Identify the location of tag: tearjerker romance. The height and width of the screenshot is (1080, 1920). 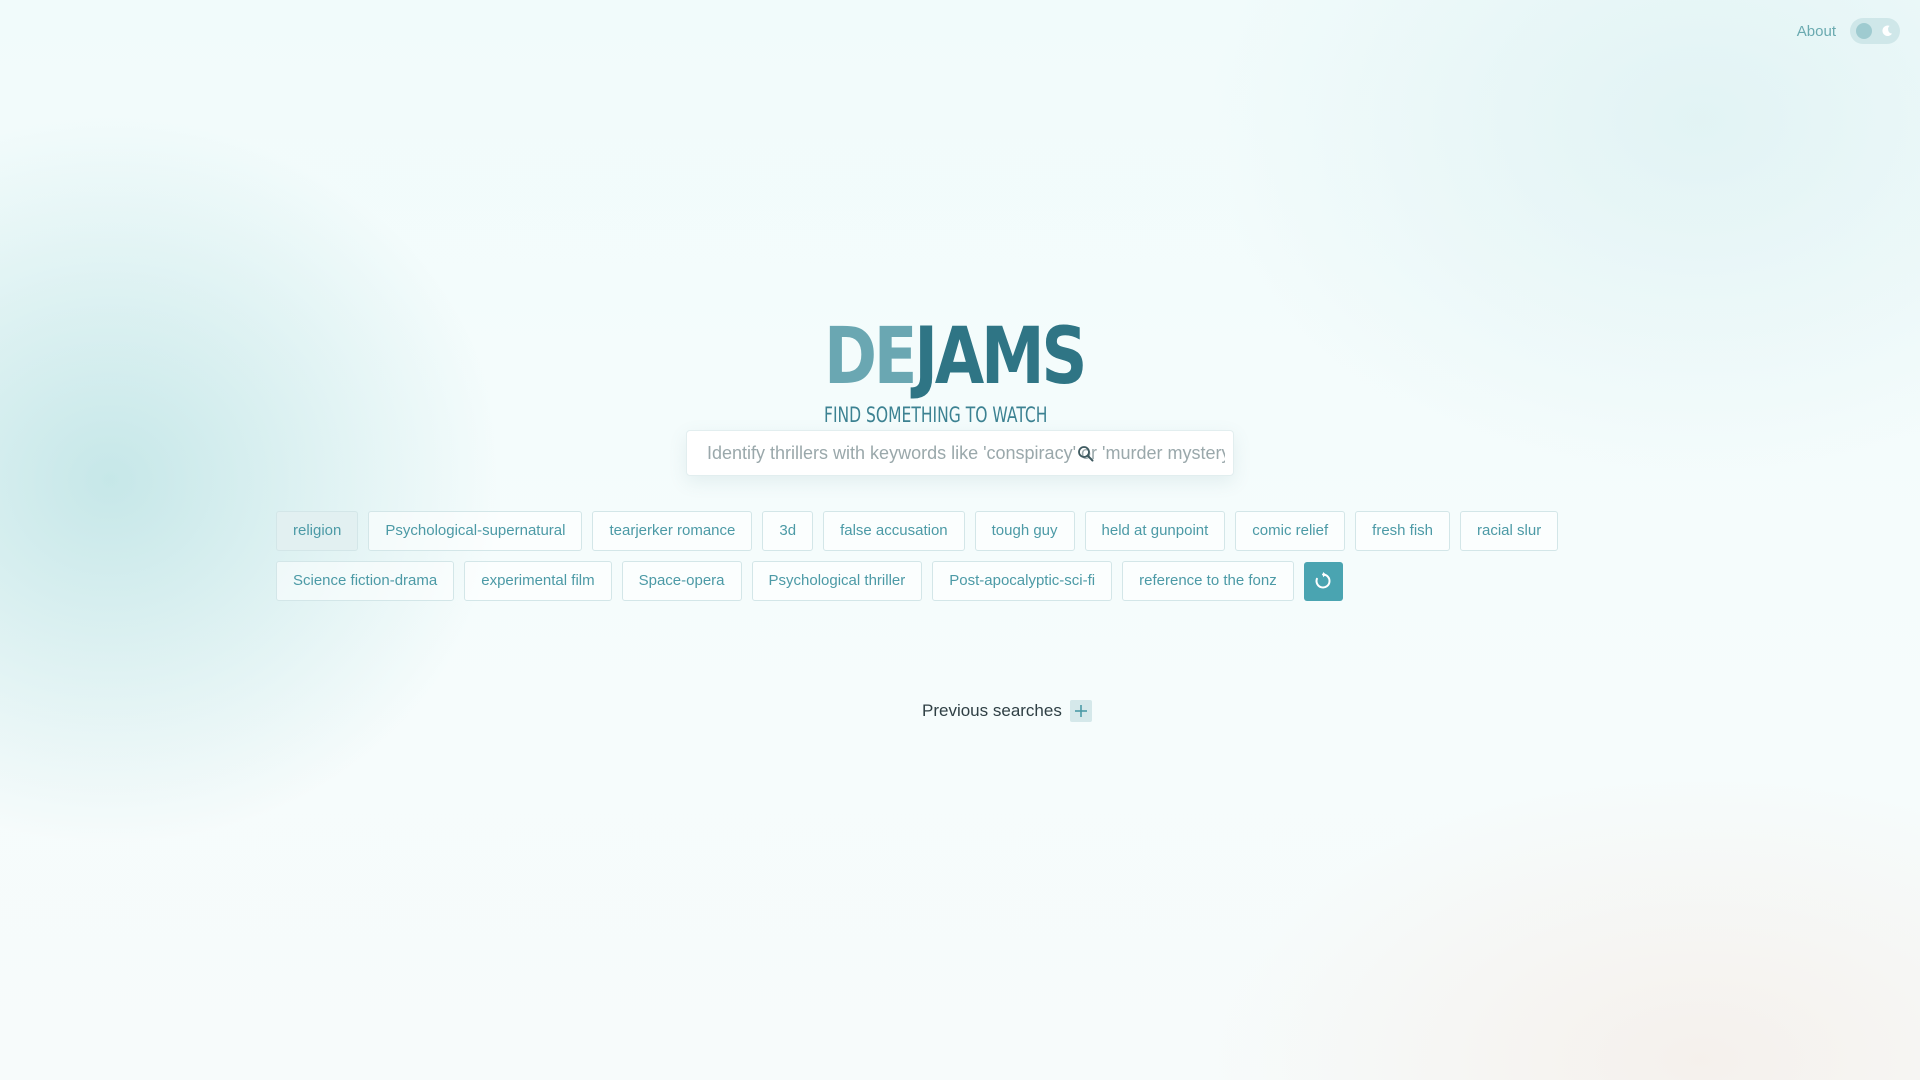
(672, 531).